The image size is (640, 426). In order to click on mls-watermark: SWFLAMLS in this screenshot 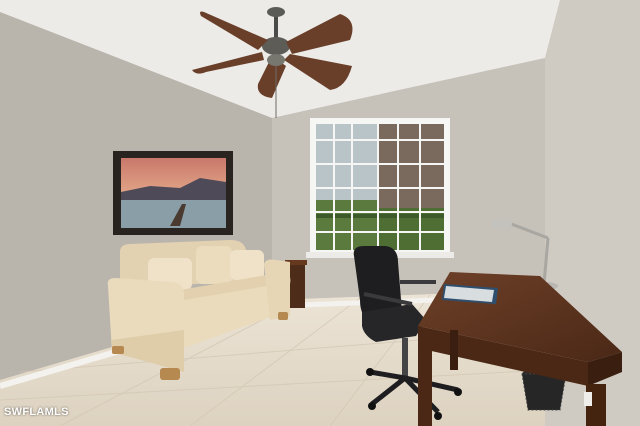, I will do `click(36, 412)`.